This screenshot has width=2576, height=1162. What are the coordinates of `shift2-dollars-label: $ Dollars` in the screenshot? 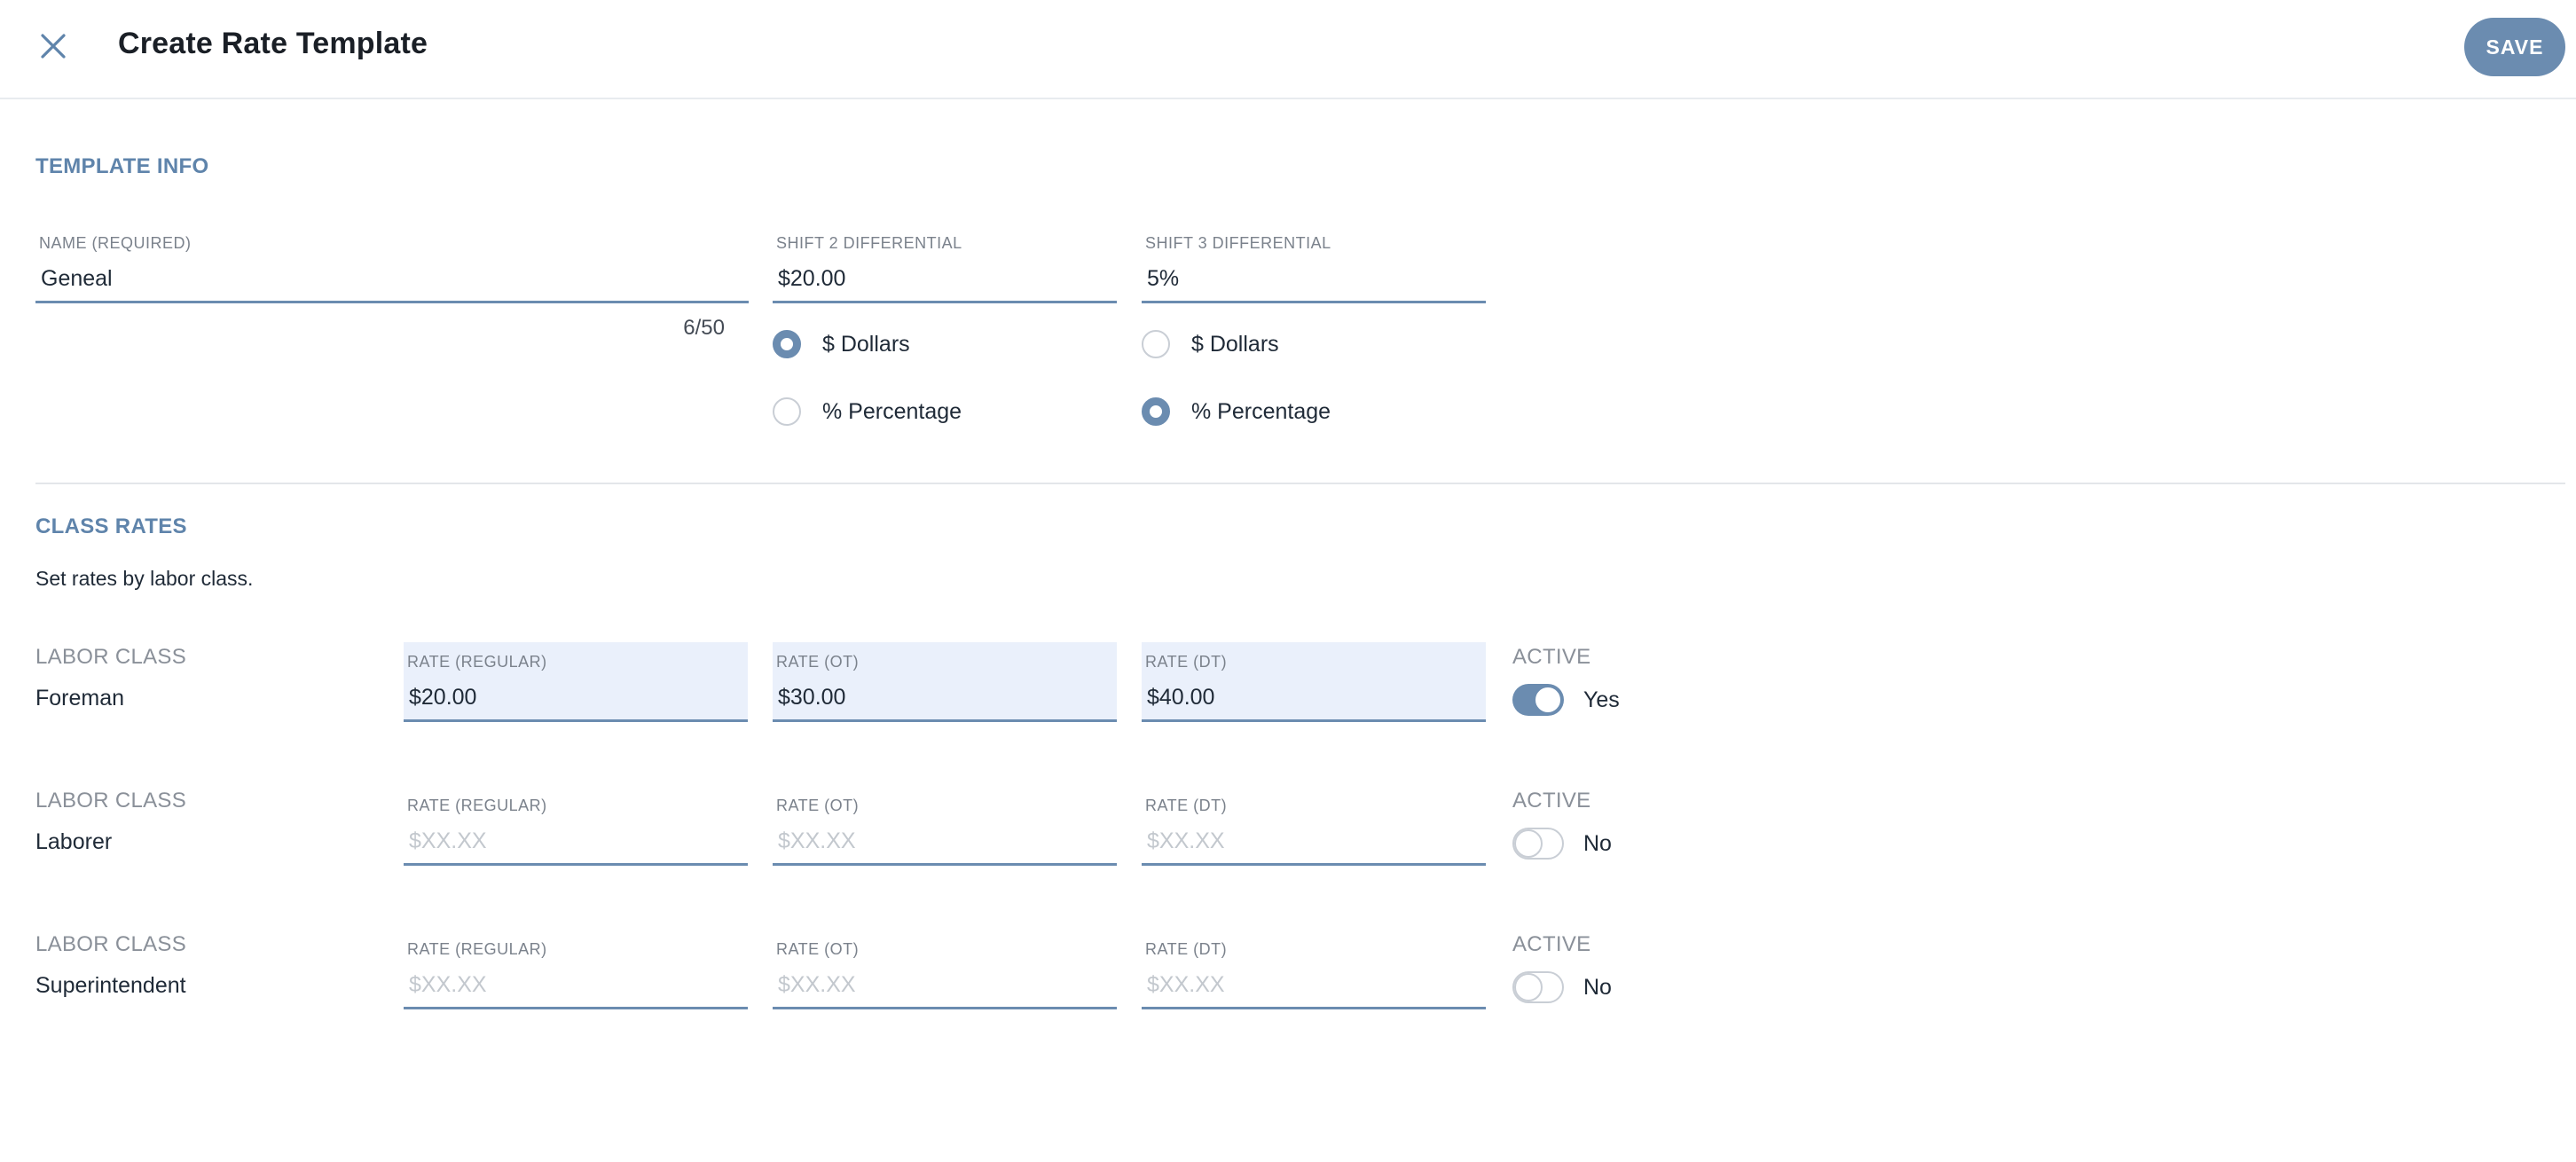 It's located at (866, 344).